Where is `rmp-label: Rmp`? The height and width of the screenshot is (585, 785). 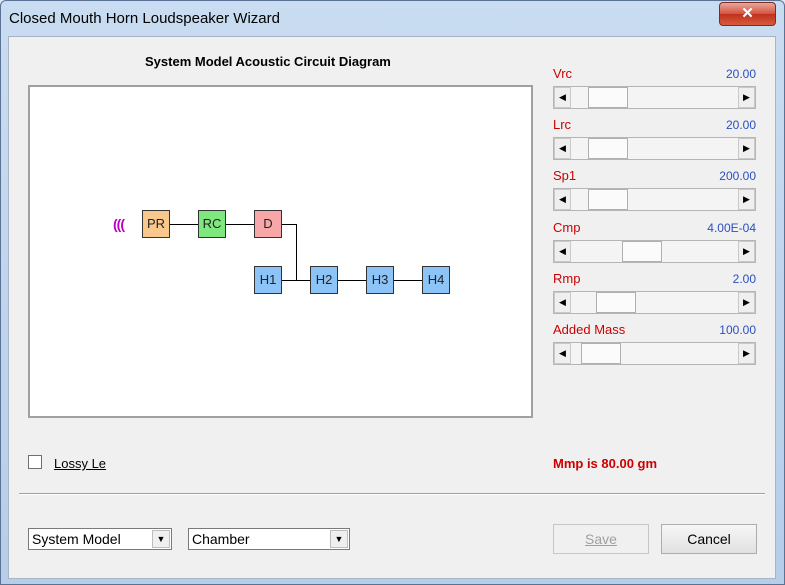
rmp-label: Rmp is located at coordinates (567, 278).